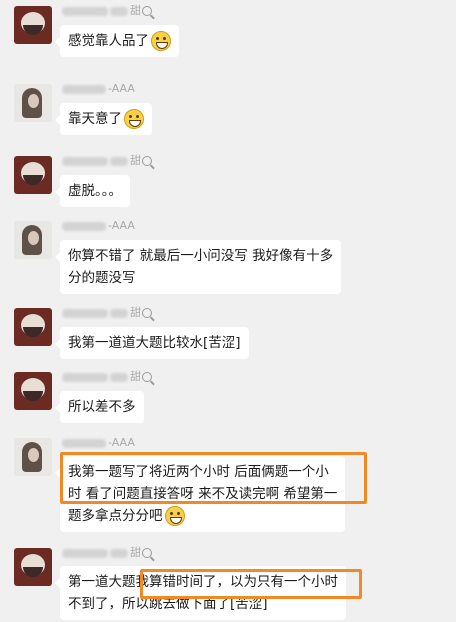 The width and height of the screenshot is (456, 622). What do you see at coordinates (92, 191) in the screenshot?
I see `message-bubble: 虚脱。。。` at bounding box center [92, 191].